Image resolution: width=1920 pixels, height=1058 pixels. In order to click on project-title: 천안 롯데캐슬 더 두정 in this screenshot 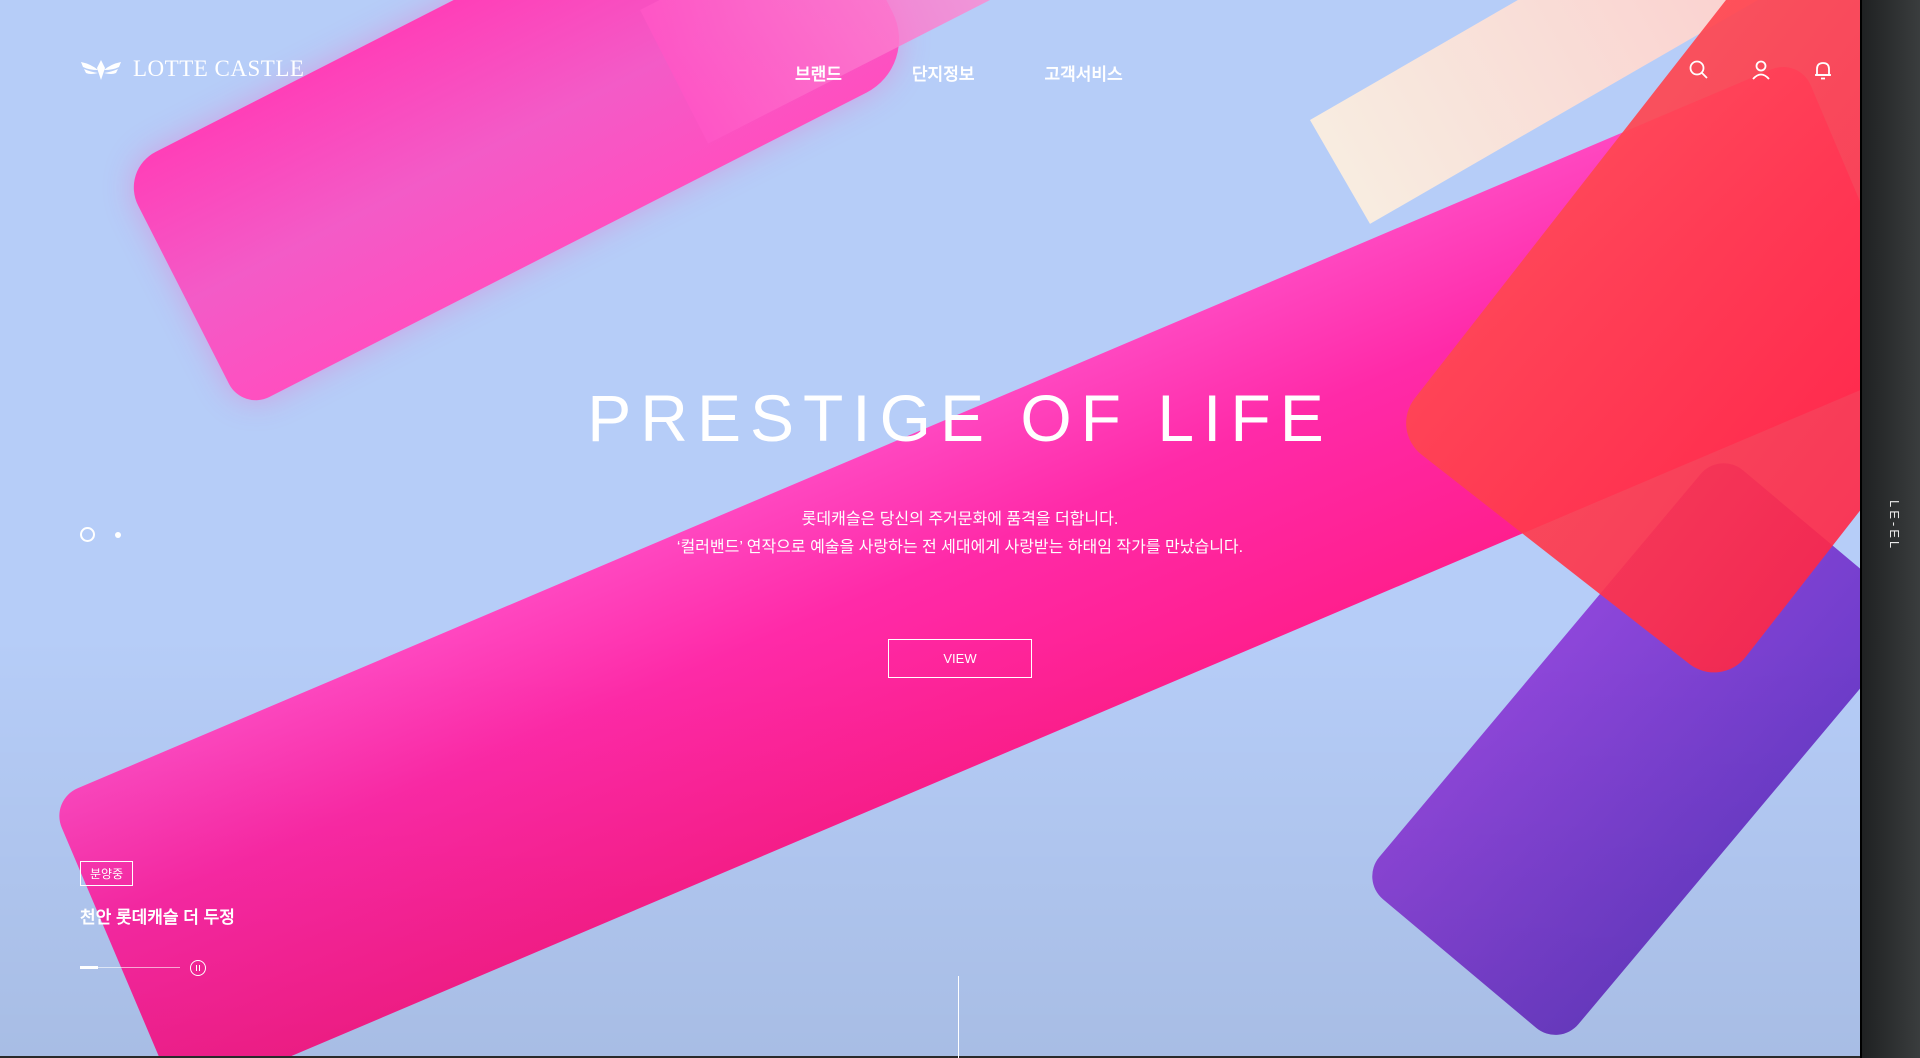, I will do `click(157, 915)`.